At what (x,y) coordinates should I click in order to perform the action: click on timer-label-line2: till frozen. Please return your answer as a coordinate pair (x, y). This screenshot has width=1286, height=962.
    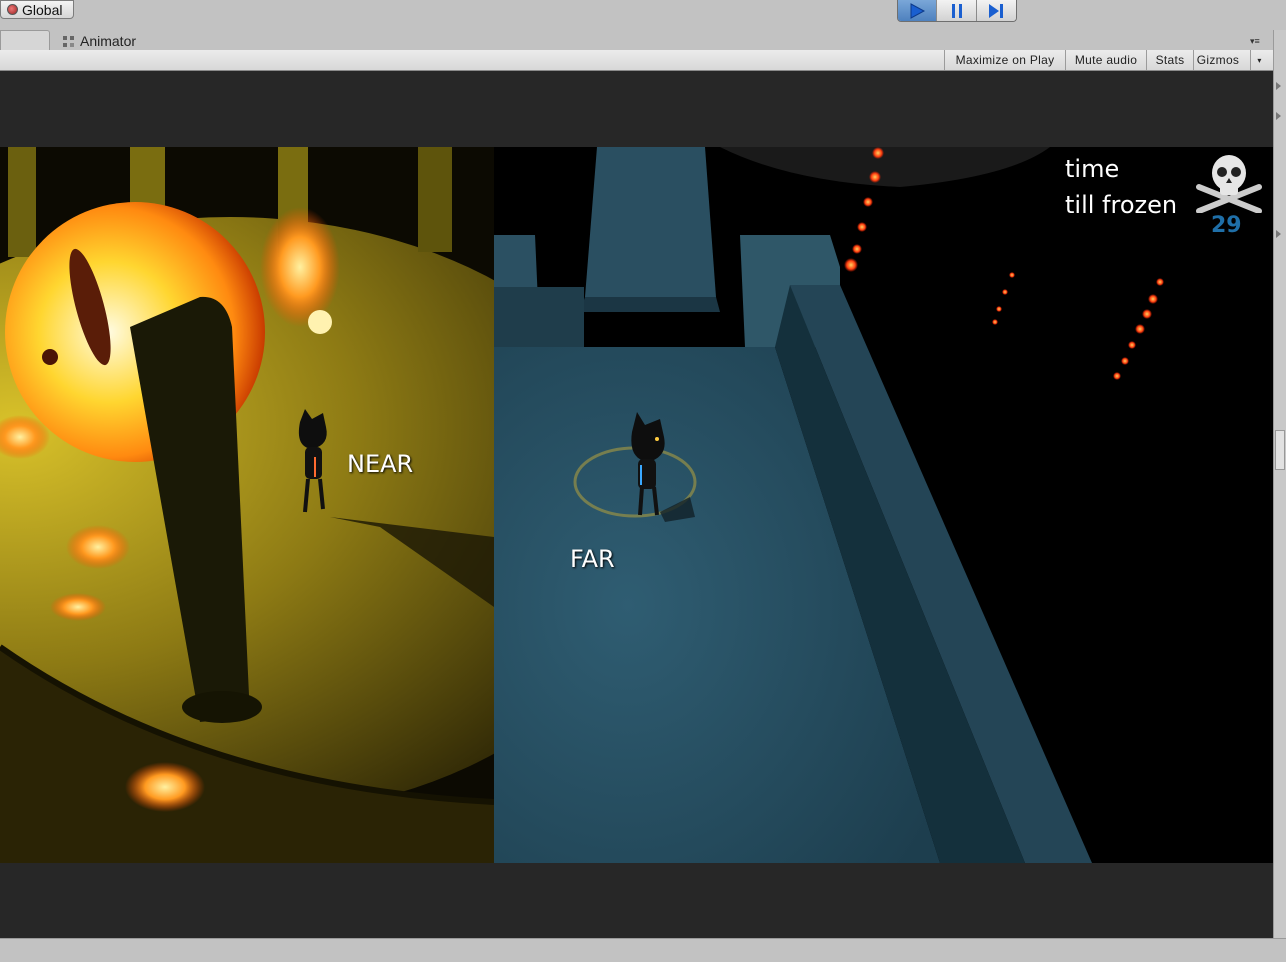
    Looking at the image, I should click on (1121, 205).